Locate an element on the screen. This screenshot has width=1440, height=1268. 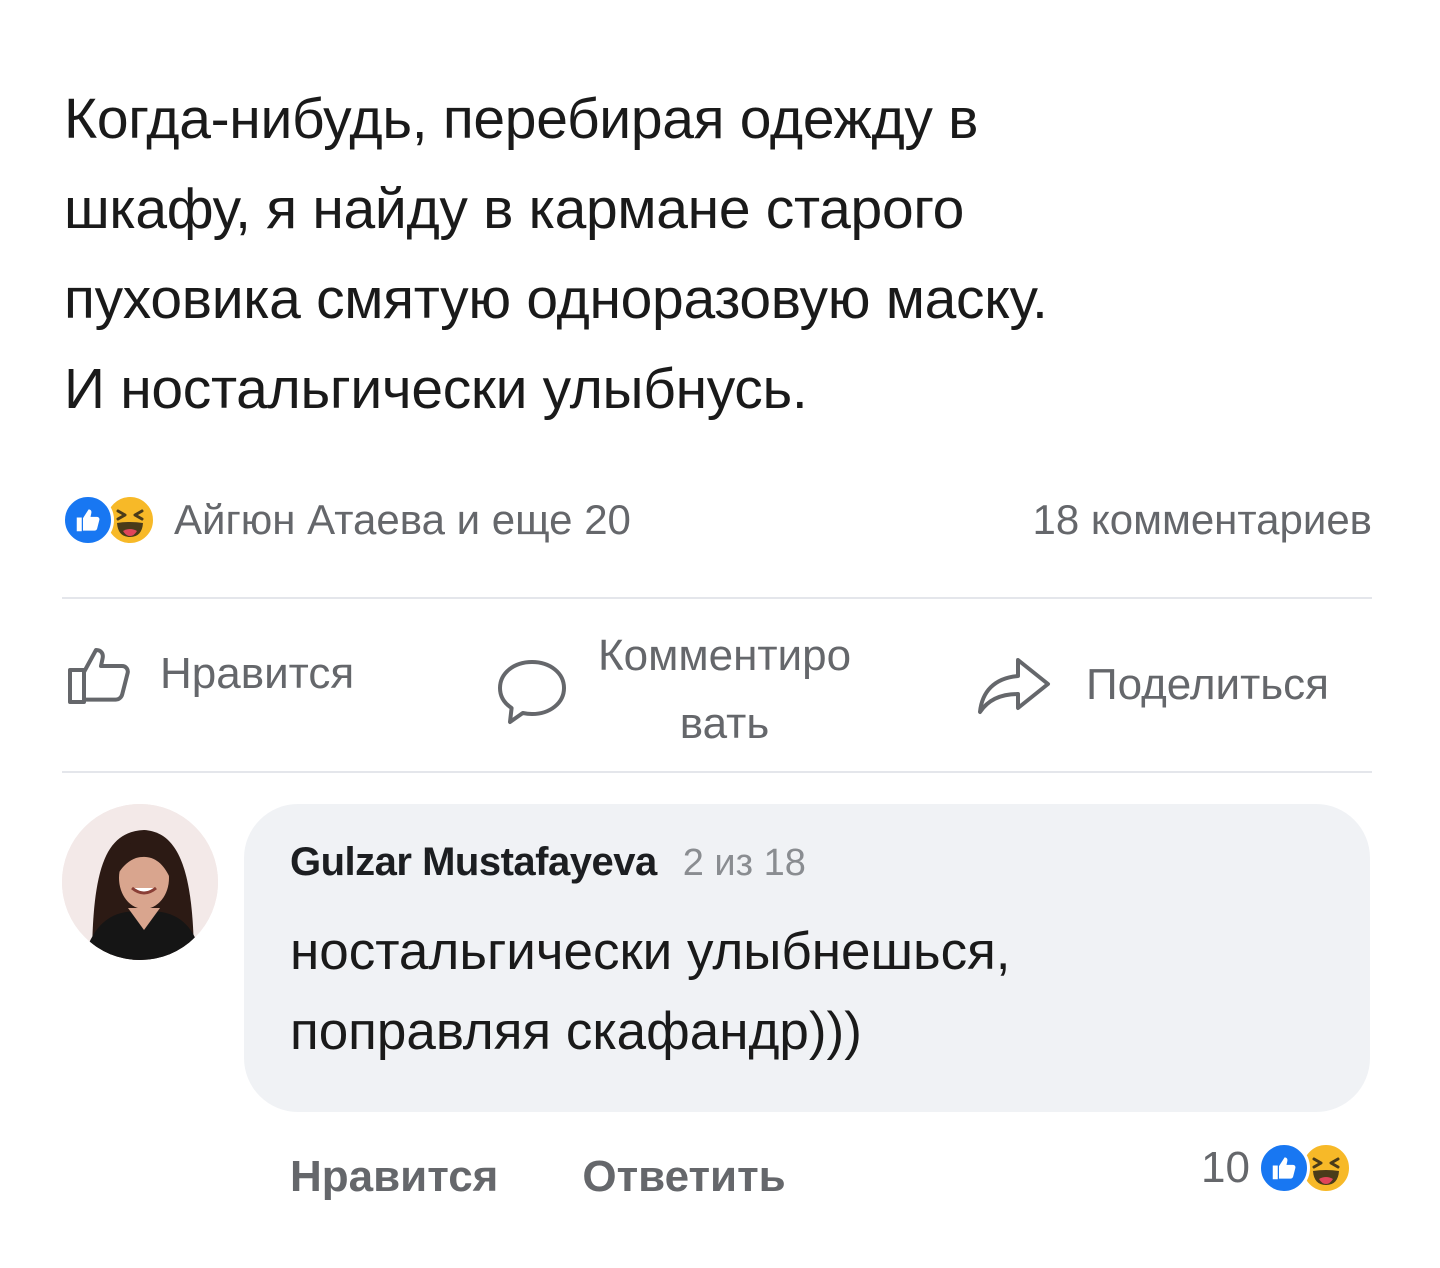
like-button: Нравится is located at coordinates (210, 674).